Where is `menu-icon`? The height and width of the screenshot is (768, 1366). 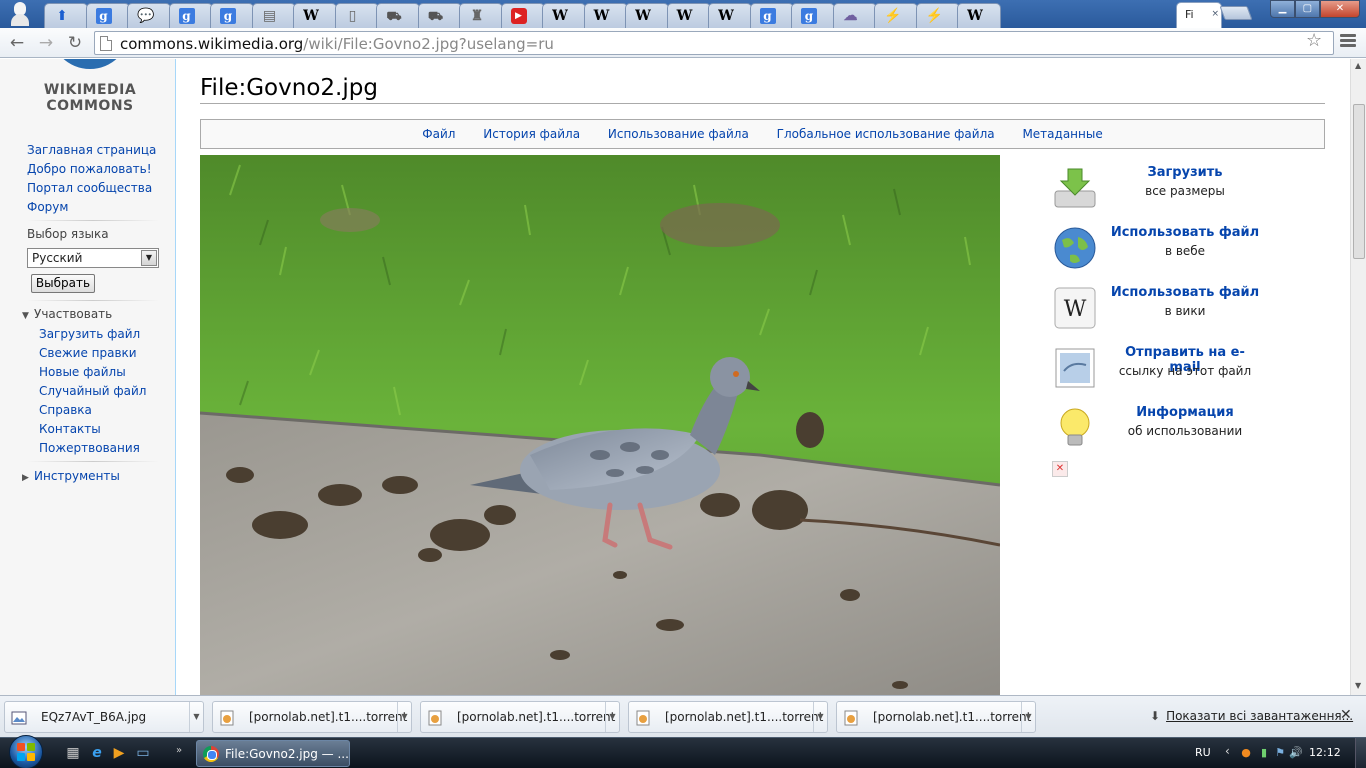 menu-icon is located at coordinates (1348, 42).